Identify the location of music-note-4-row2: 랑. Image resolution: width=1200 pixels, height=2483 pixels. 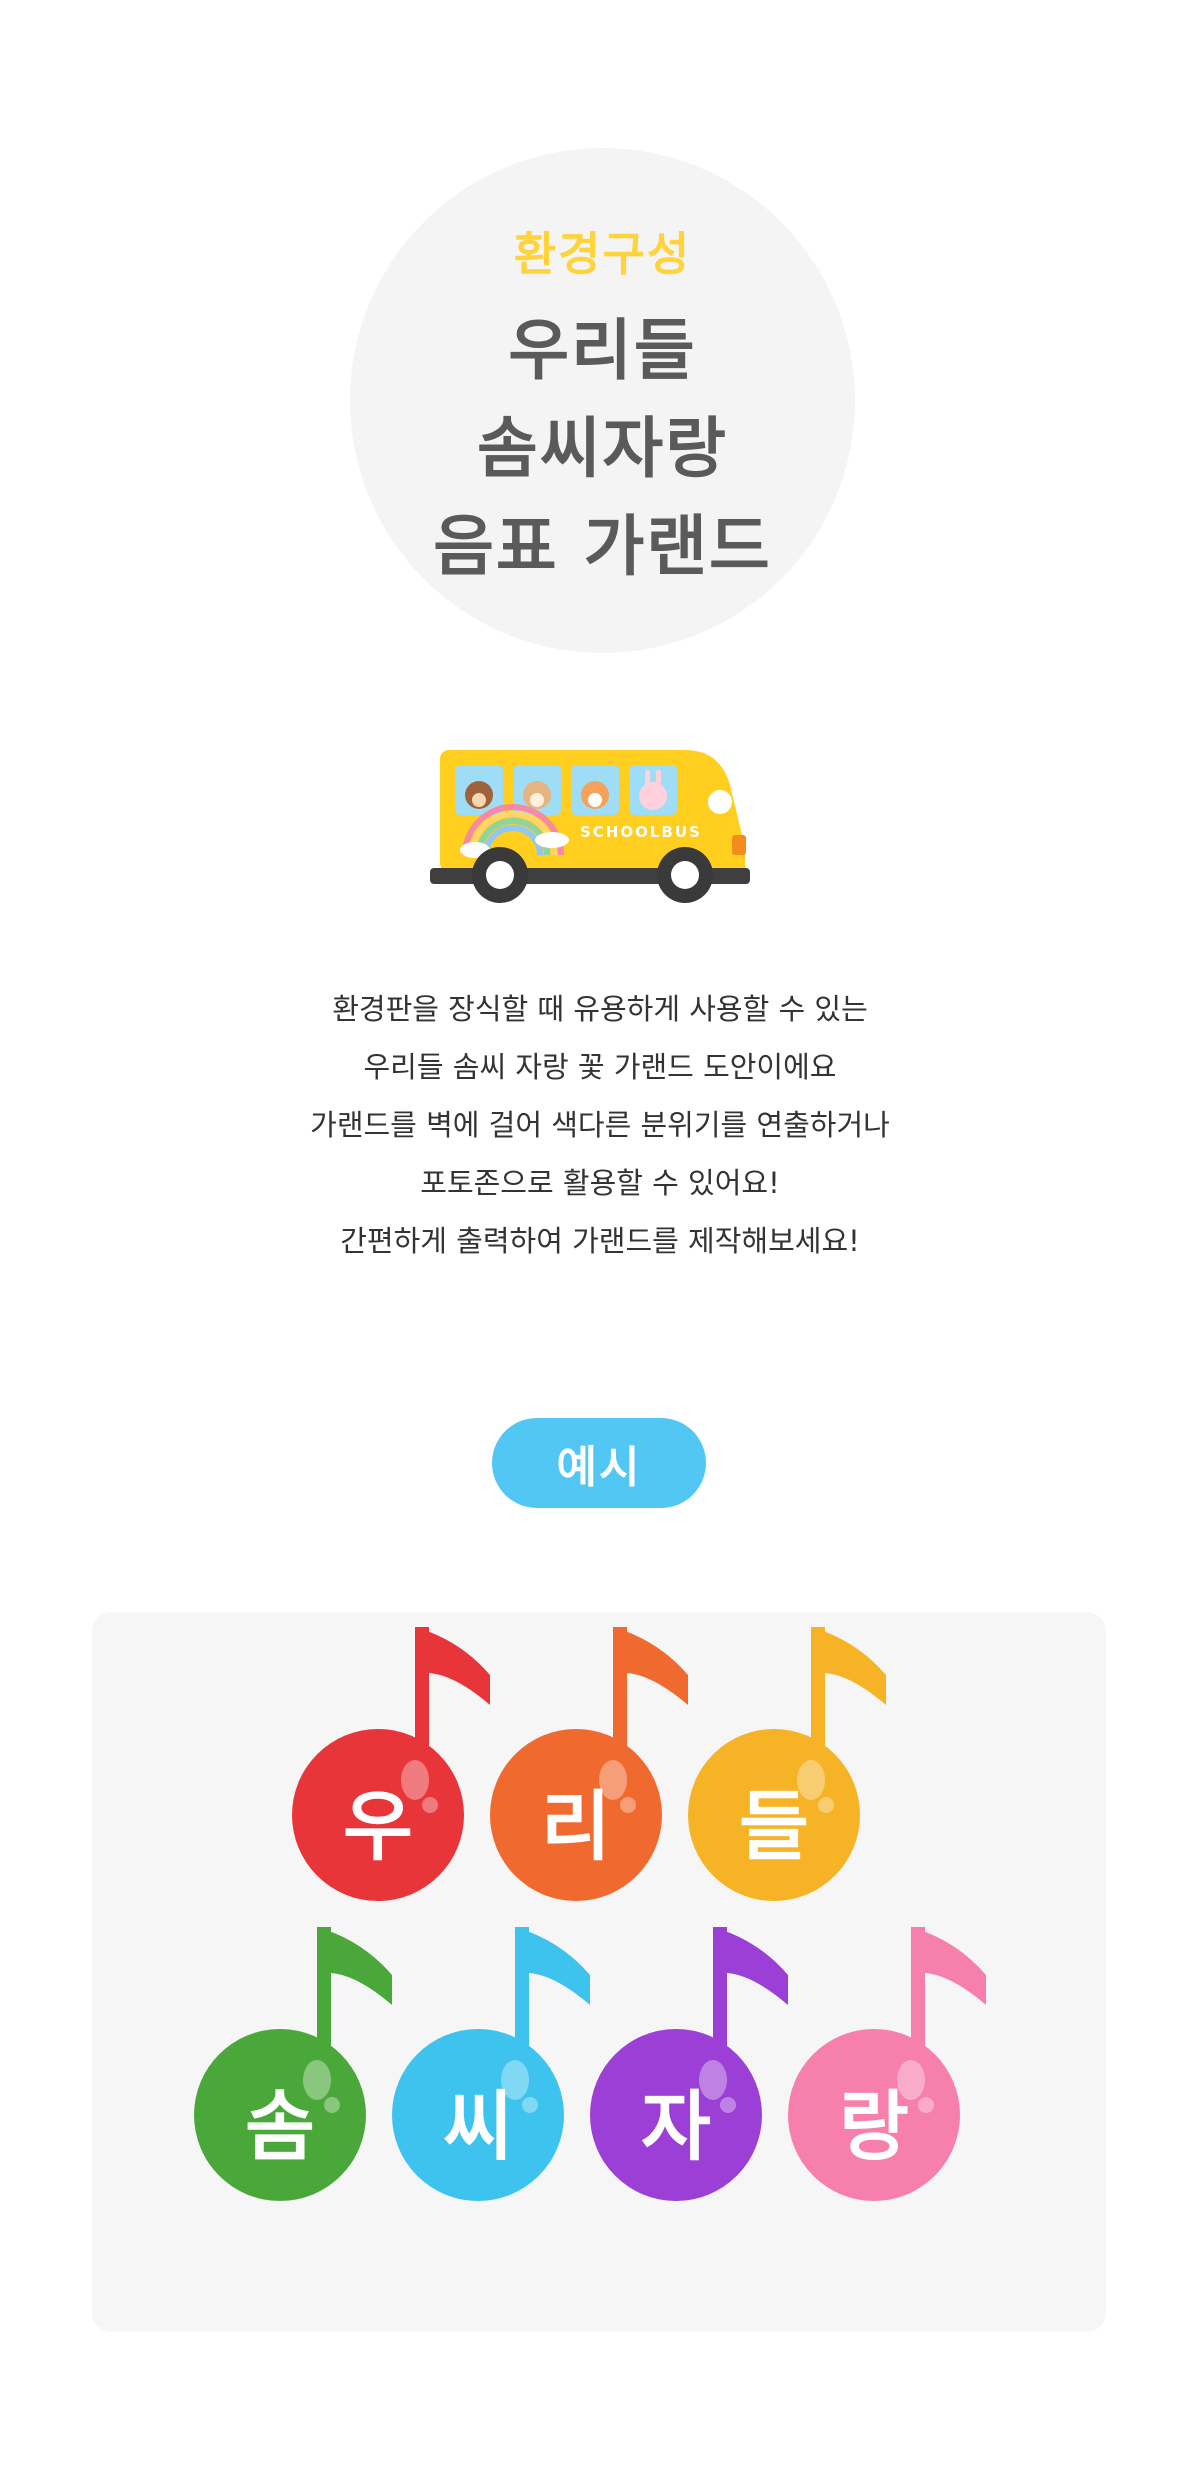
(906, 2065).